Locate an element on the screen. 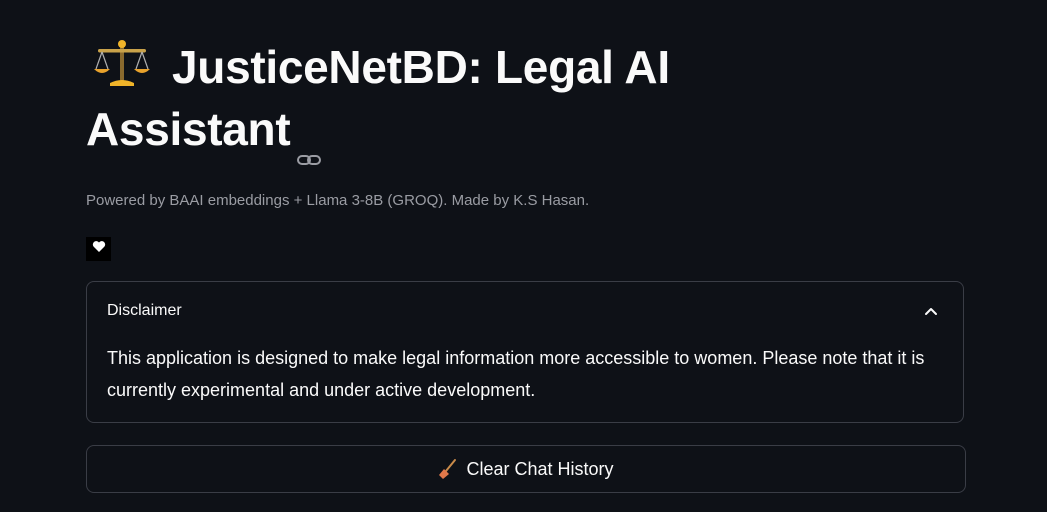  balance-scale-icon is located at coordinates (122, 64).